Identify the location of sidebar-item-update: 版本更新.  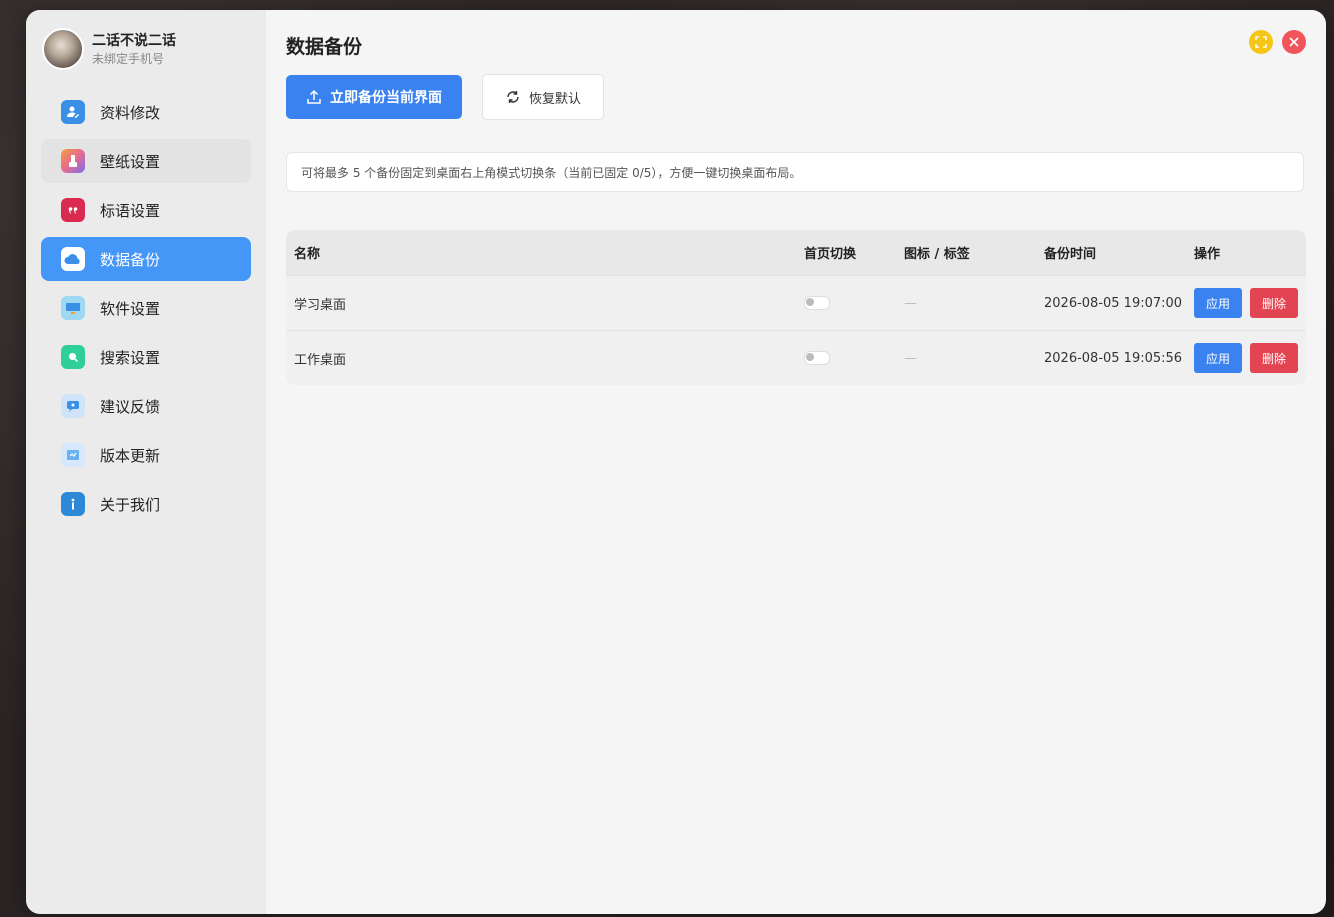
(146, 455).